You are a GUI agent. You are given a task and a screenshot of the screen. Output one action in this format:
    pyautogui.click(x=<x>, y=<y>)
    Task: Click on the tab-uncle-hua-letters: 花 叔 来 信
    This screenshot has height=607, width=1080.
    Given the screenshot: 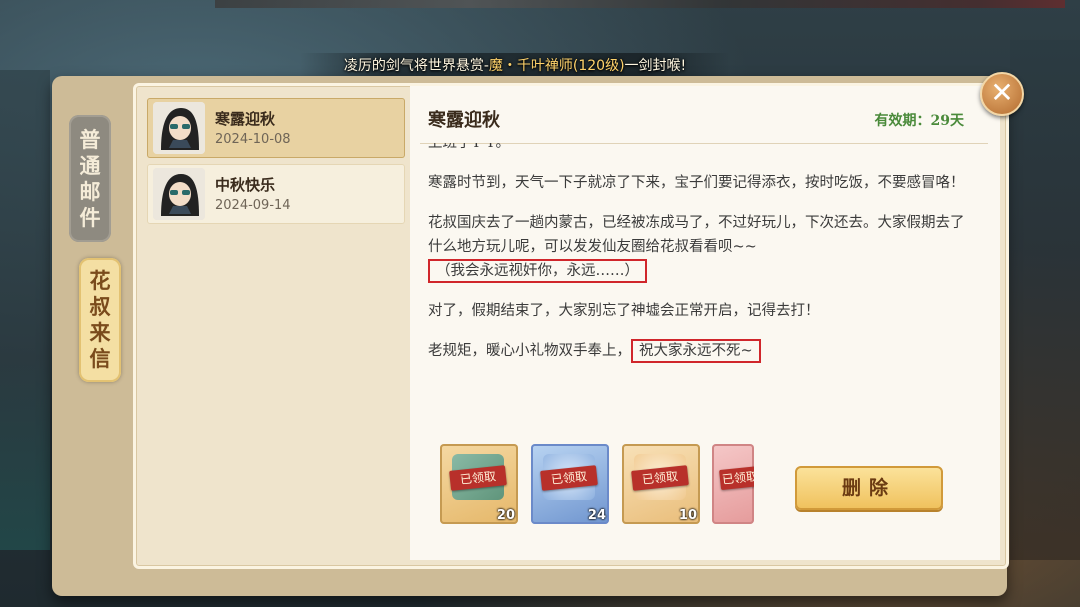 What is the action you would take?
    pyautogui.click(x=100, y=320)
    